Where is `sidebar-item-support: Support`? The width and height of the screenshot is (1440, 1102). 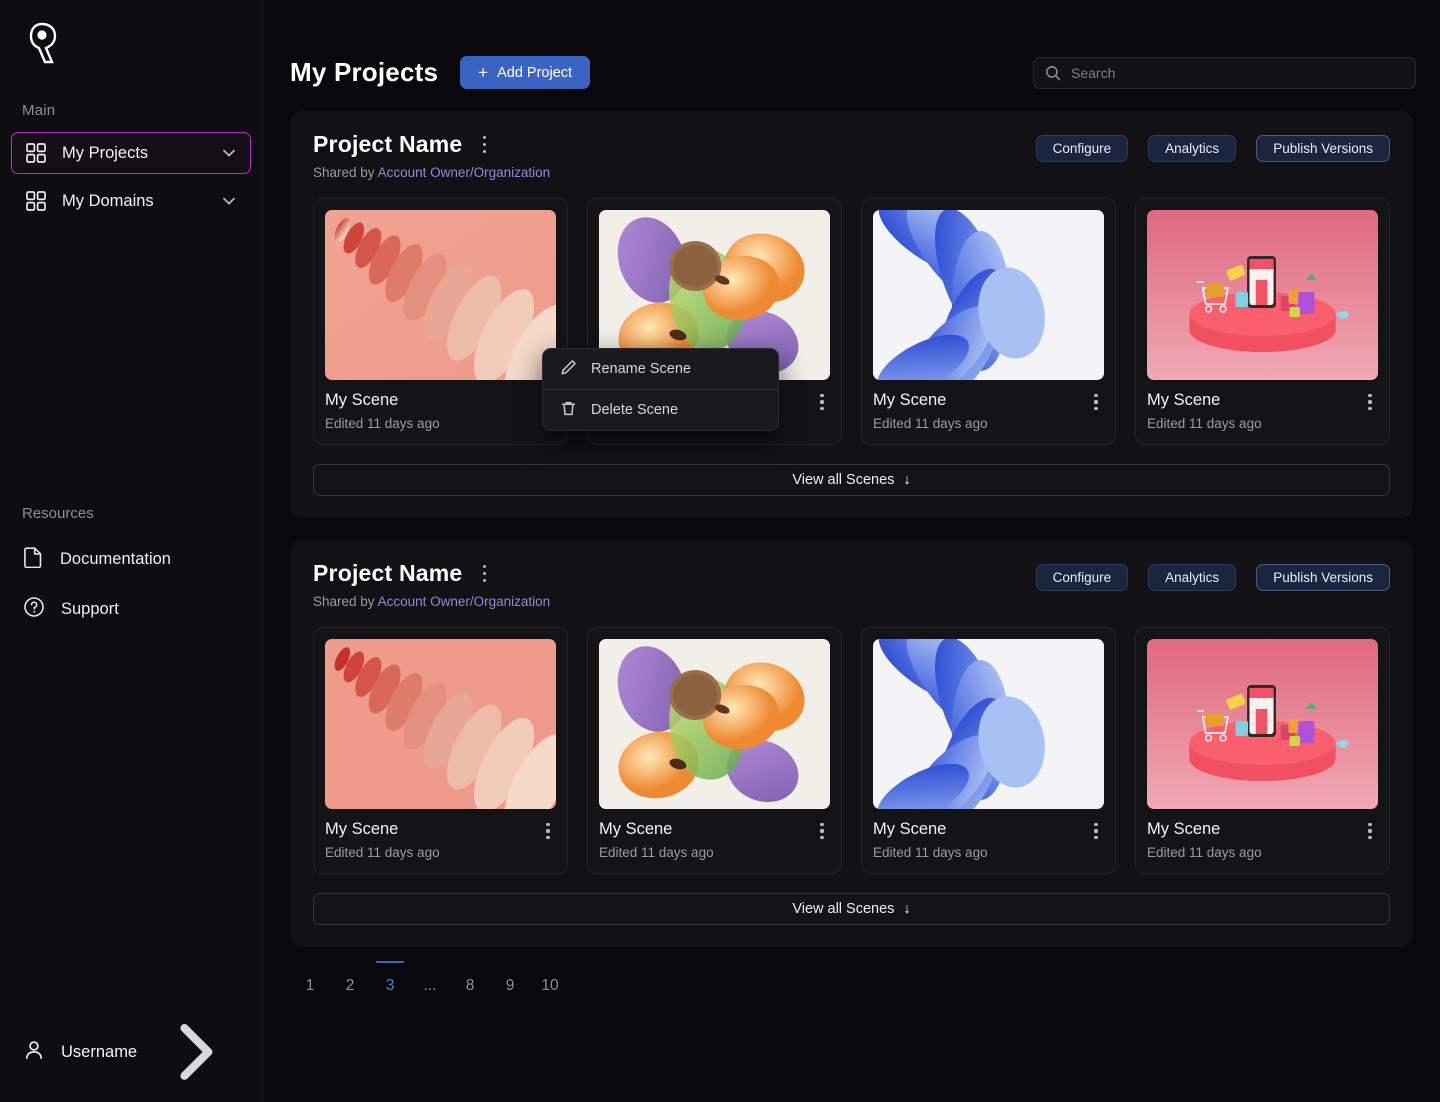 sidebar-item-support: Support is located at coordinates (131, 609).